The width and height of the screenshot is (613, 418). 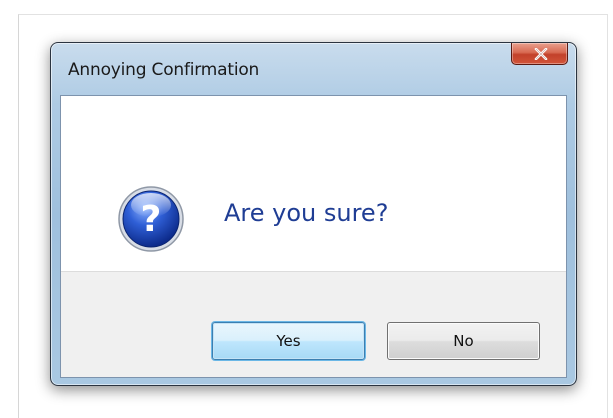 I want to click on window-title: Annoying Confirmation, so click(x=164, y=70).